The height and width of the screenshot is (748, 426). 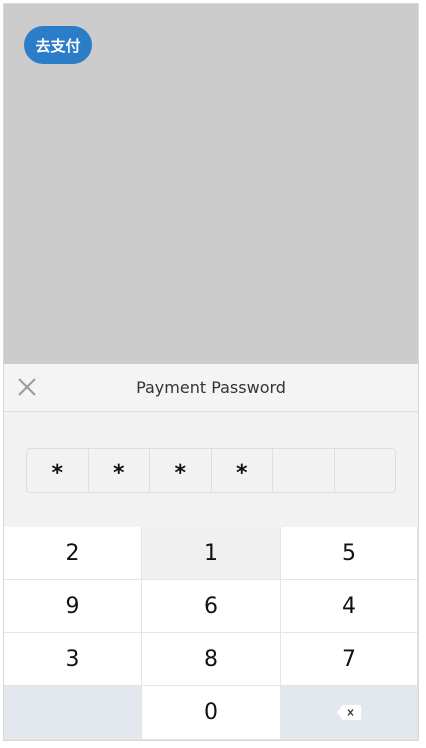 I want to click on go-pay-button: 去支付, so click(x=58, y=45).